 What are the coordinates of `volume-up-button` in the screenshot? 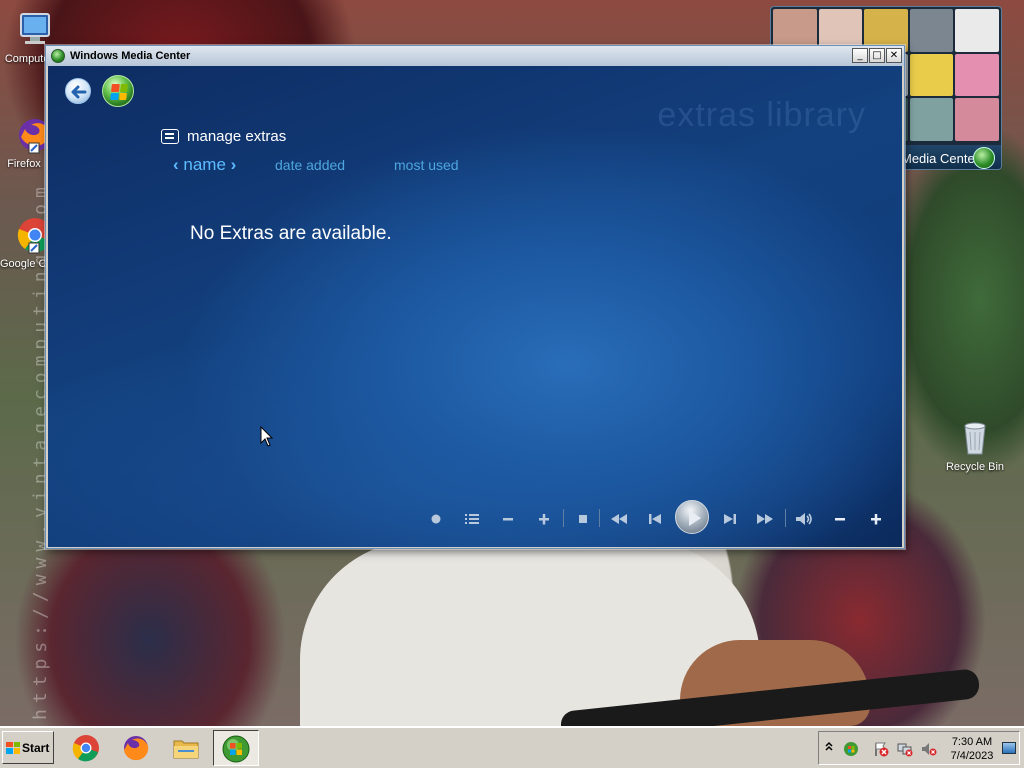 It's located at (876, 519).